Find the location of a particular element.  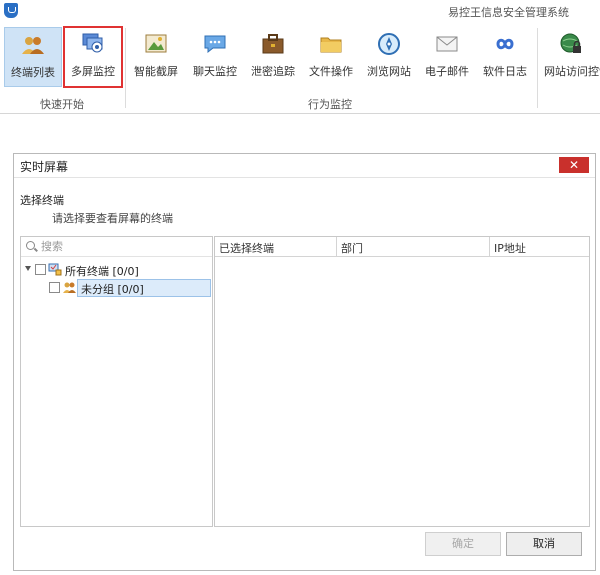

title-bar: 易控王信息安全管理系统 is located at coordinates (300, 11).